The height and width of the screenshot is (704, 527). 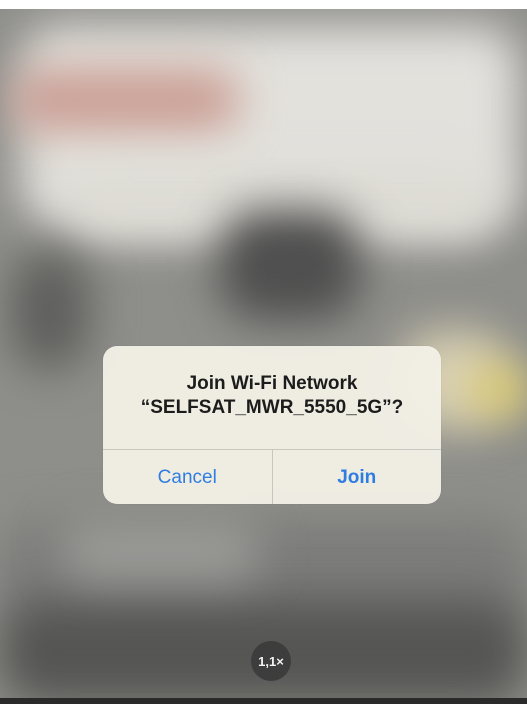 I want to click on join-button: Join, so click(x=357, y=477).